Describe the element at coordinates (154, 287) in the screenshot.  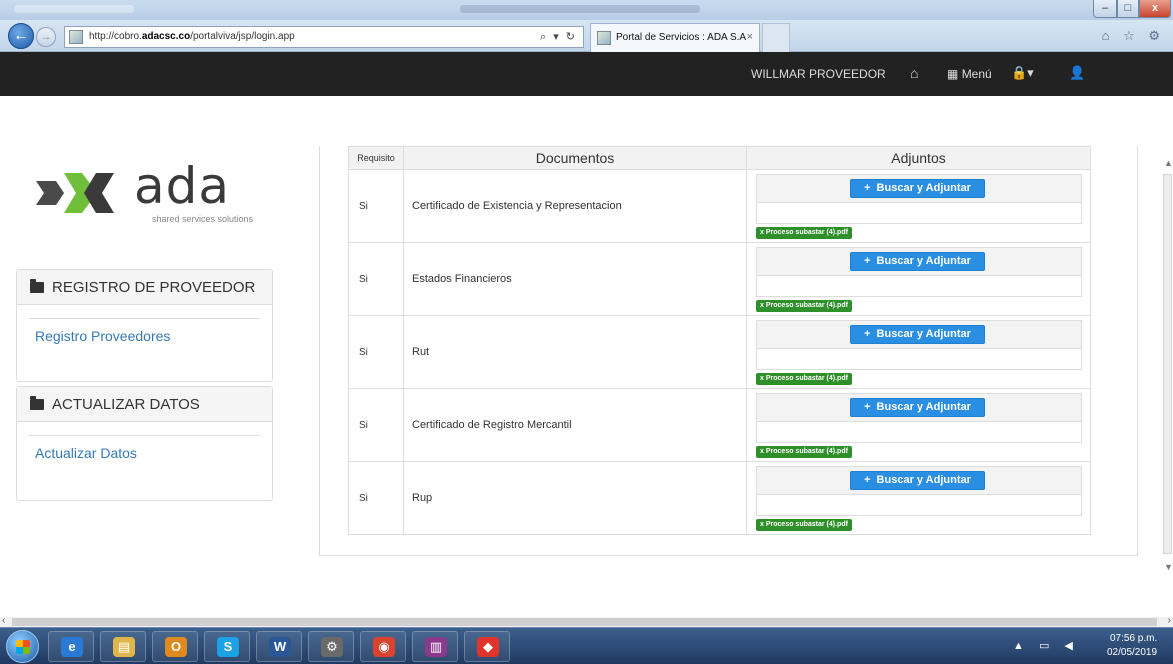
I see `panel-title: REGISTRO DE PROVEEDOR` at that location.